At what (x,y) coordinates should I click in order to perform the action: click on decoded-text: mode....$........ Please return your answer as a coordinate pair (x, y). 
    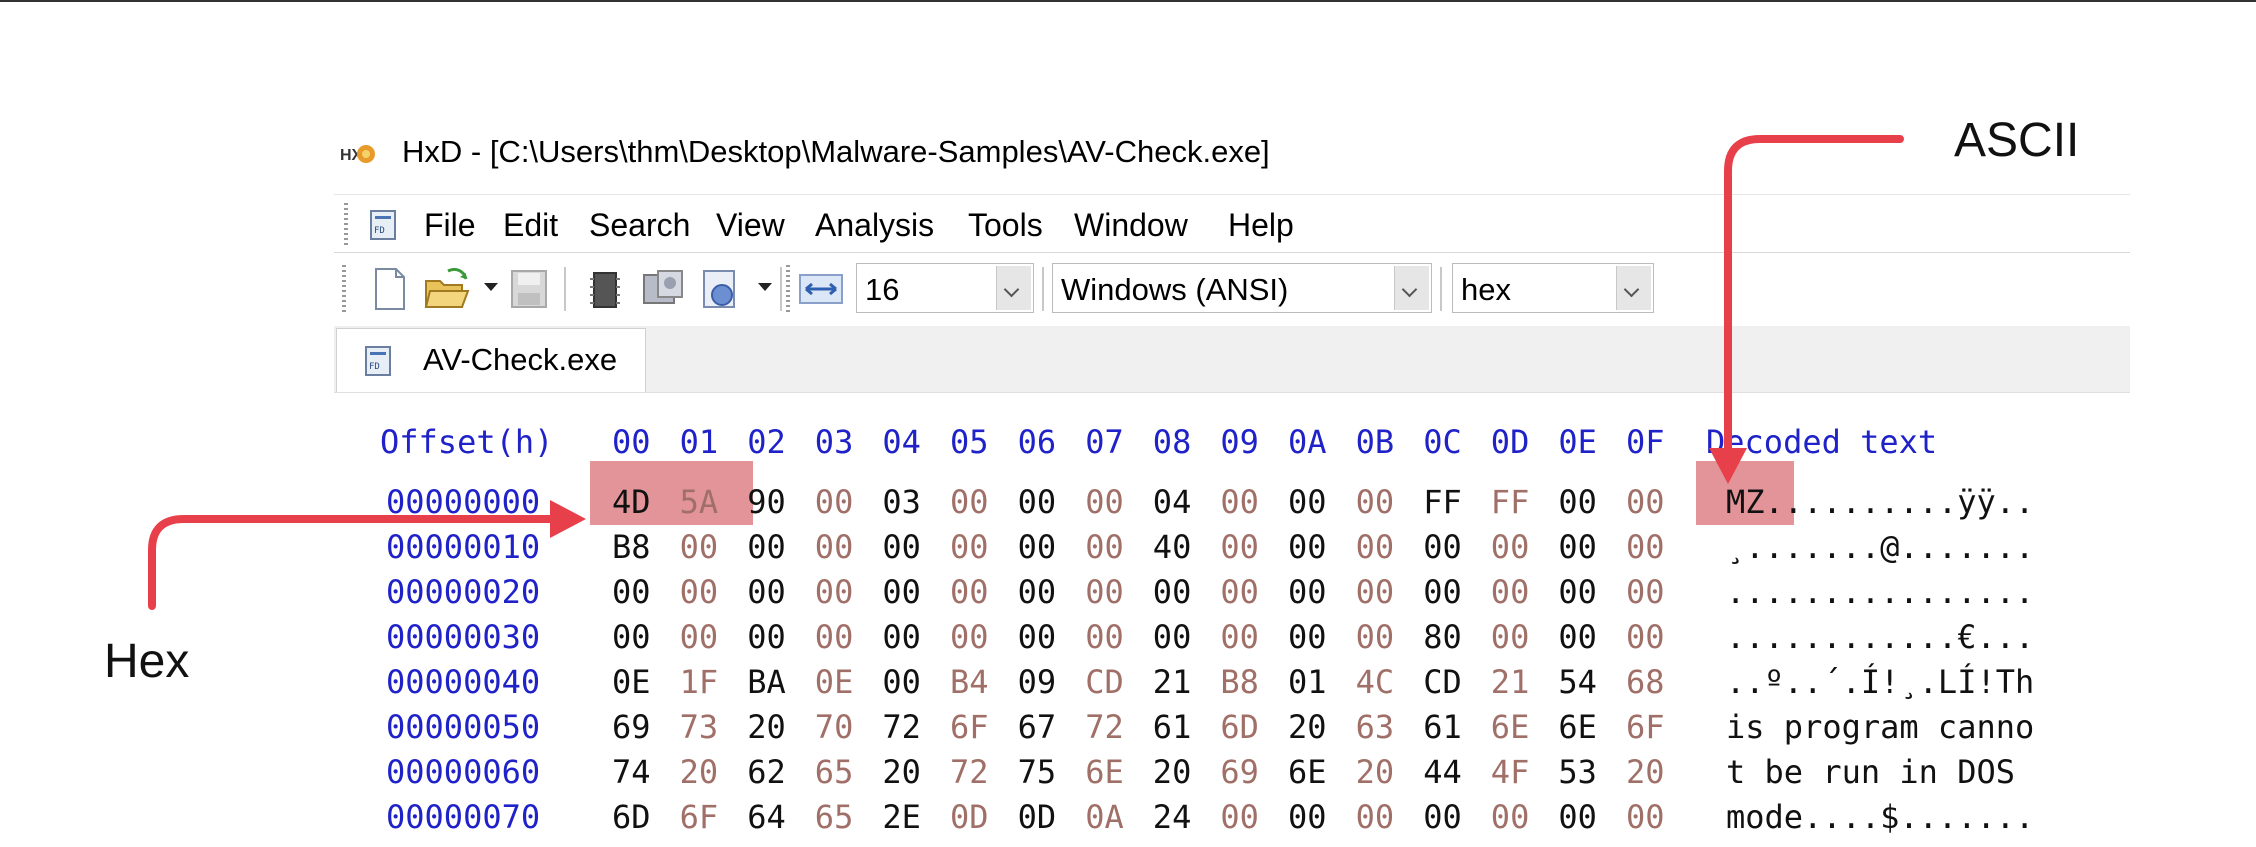
    Looking at the image, I should click on (1880, 816).